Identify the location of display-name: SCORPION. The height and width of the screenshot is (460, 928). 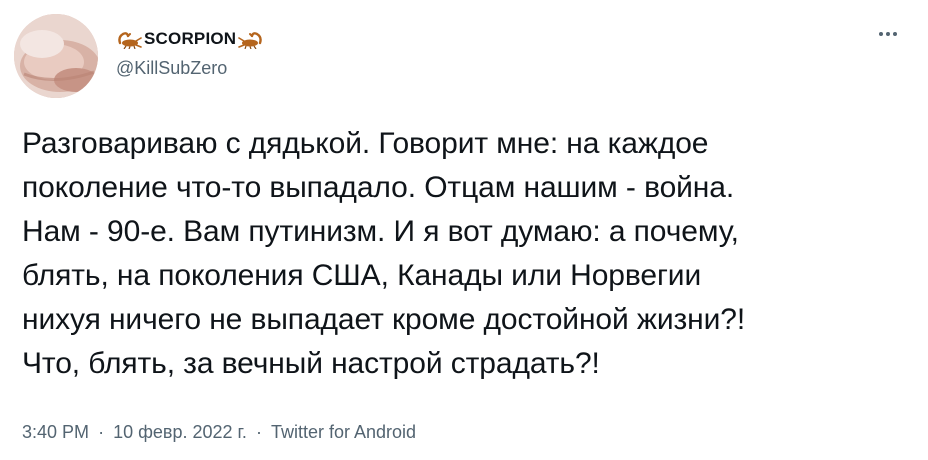
(190, 39).